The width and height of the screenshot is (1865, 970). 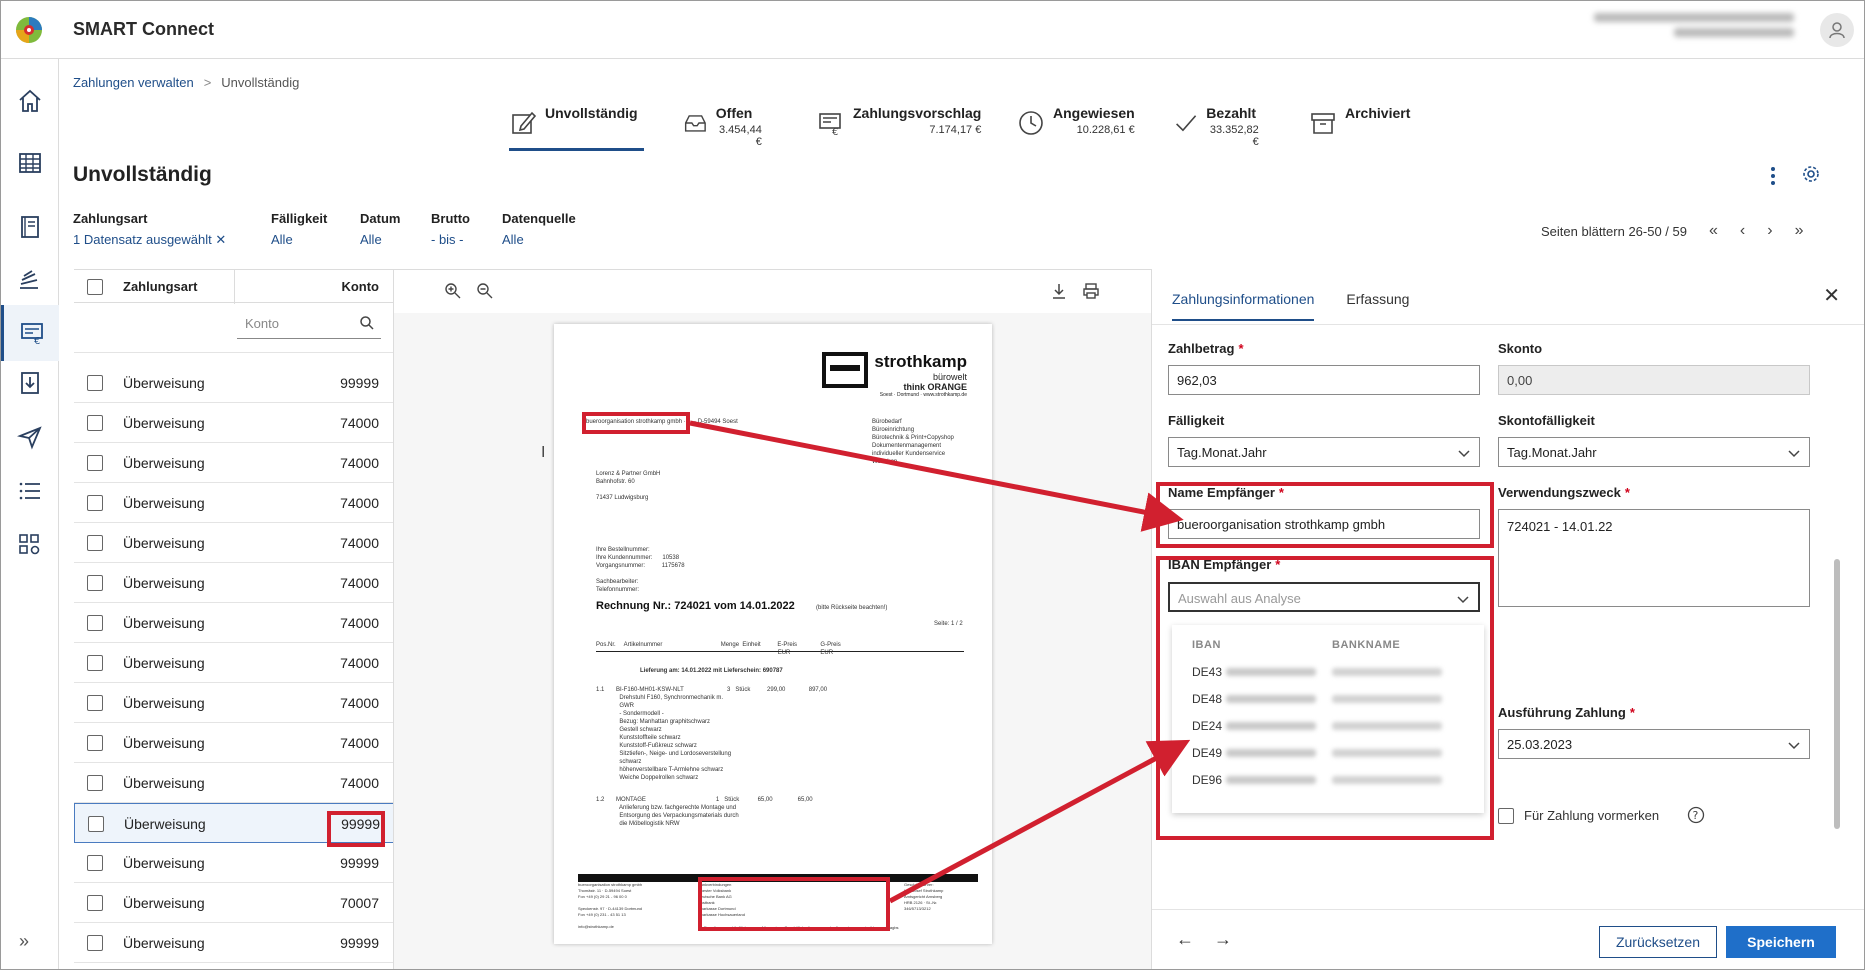 What do you see at coordinates (110, 218) in the screenshot?
I see `filter-label: Zahlungsart` at bounding box center [110, 218].